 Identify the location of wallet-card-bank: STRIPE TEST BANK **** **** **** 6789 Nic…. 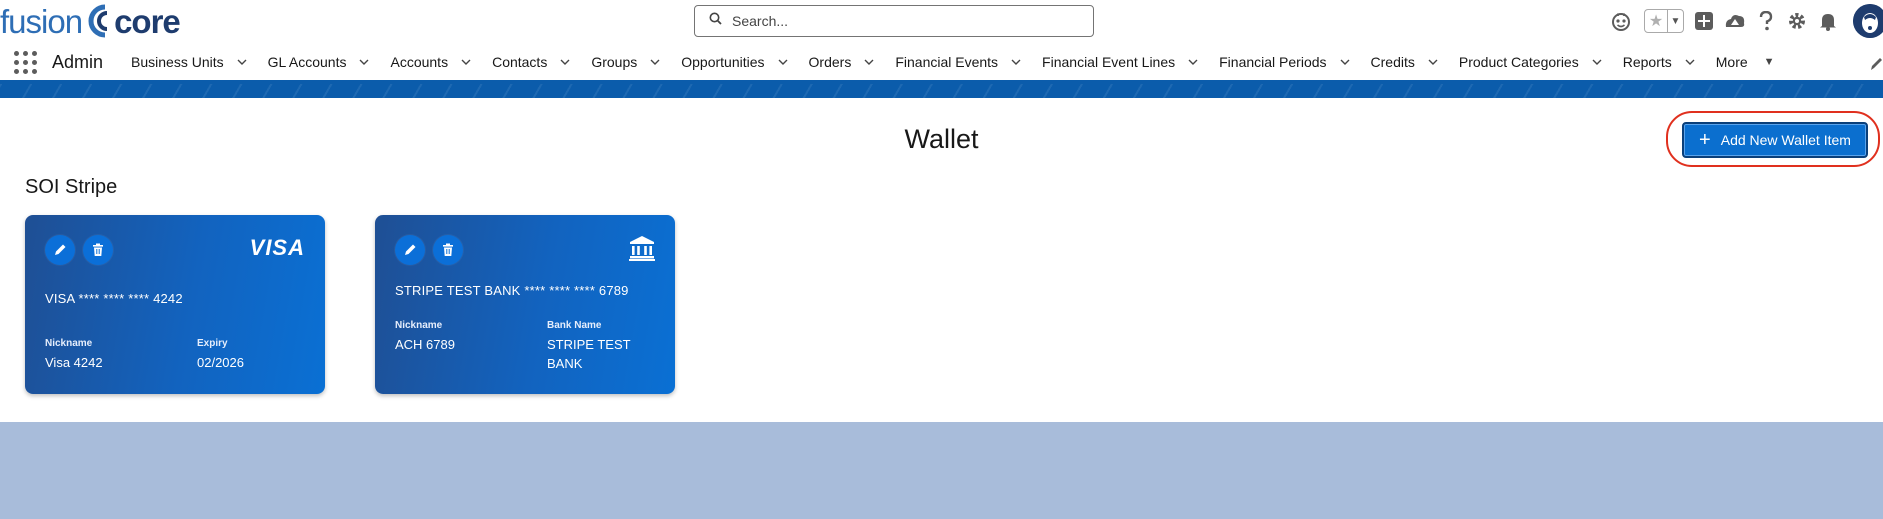
(525, 304).